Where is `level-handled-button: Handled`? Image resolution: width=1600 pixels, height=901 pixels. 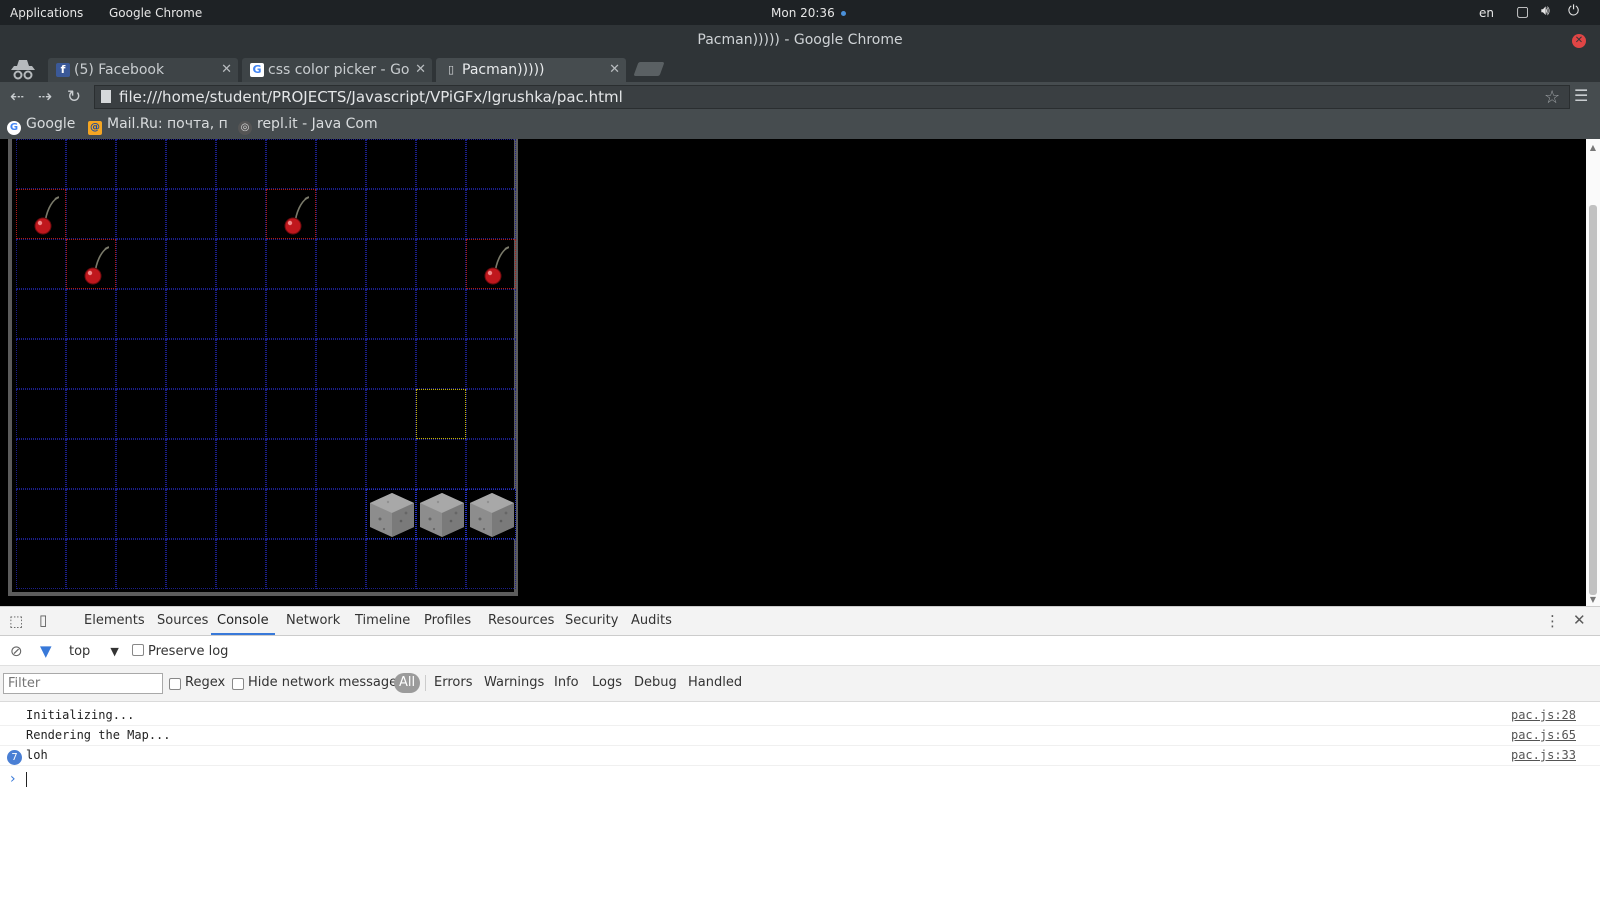
level-handled-button: Handled is located at coordinates (715, 682).